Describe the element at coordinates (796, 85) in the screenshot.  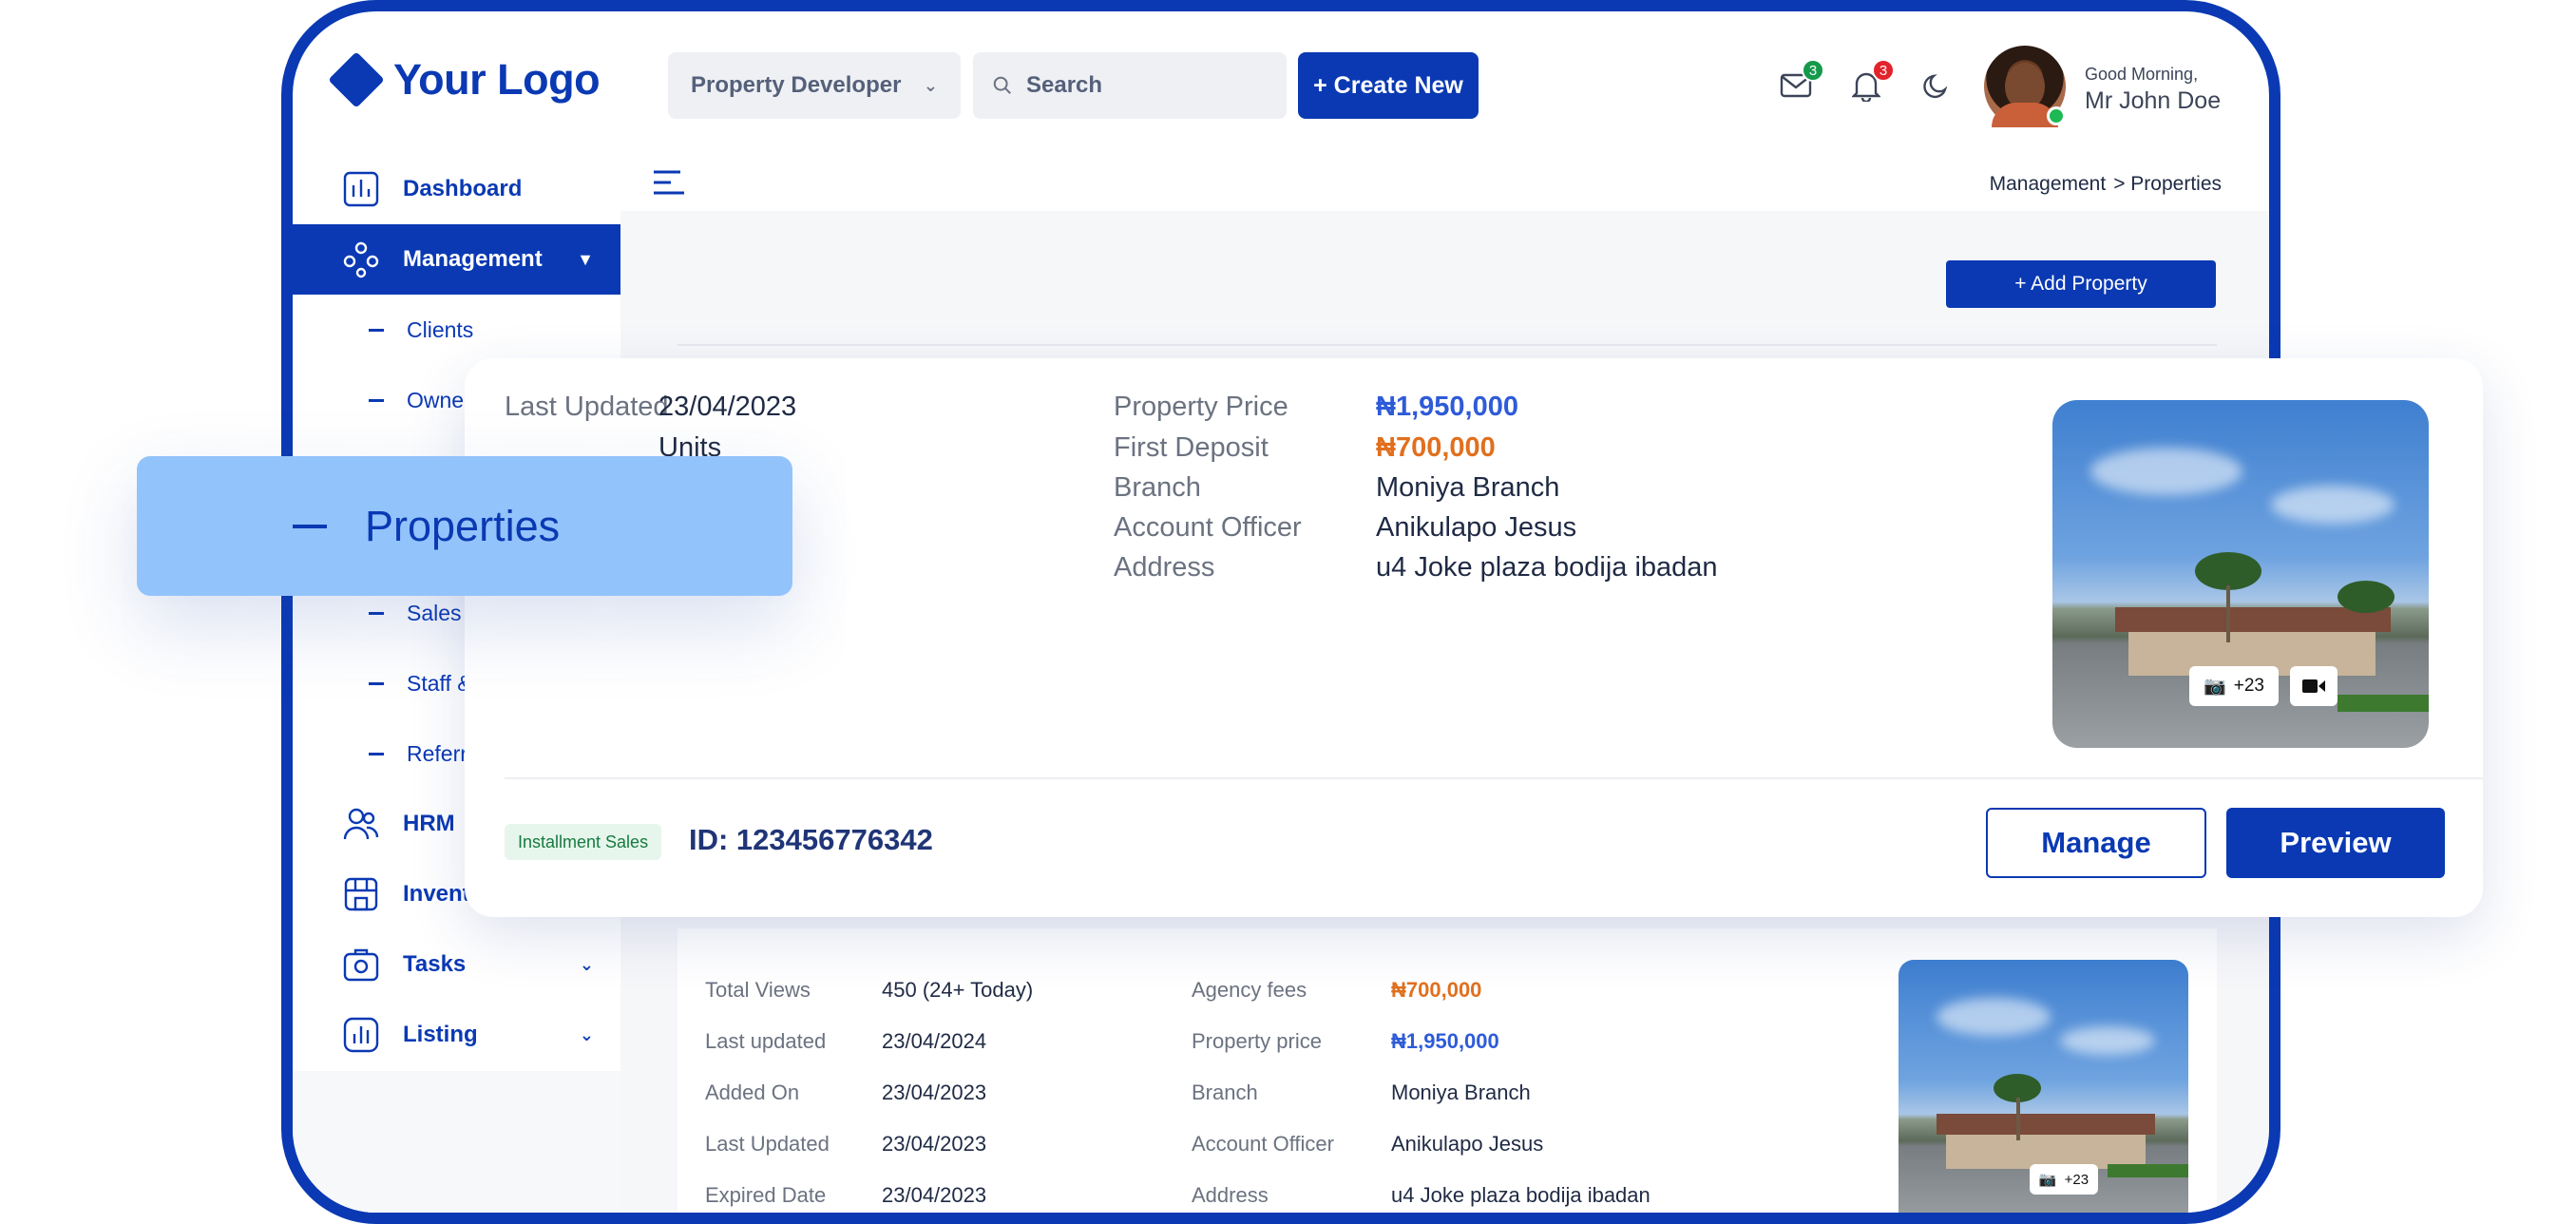
I see `role-select-value: Property Developer` at that location.